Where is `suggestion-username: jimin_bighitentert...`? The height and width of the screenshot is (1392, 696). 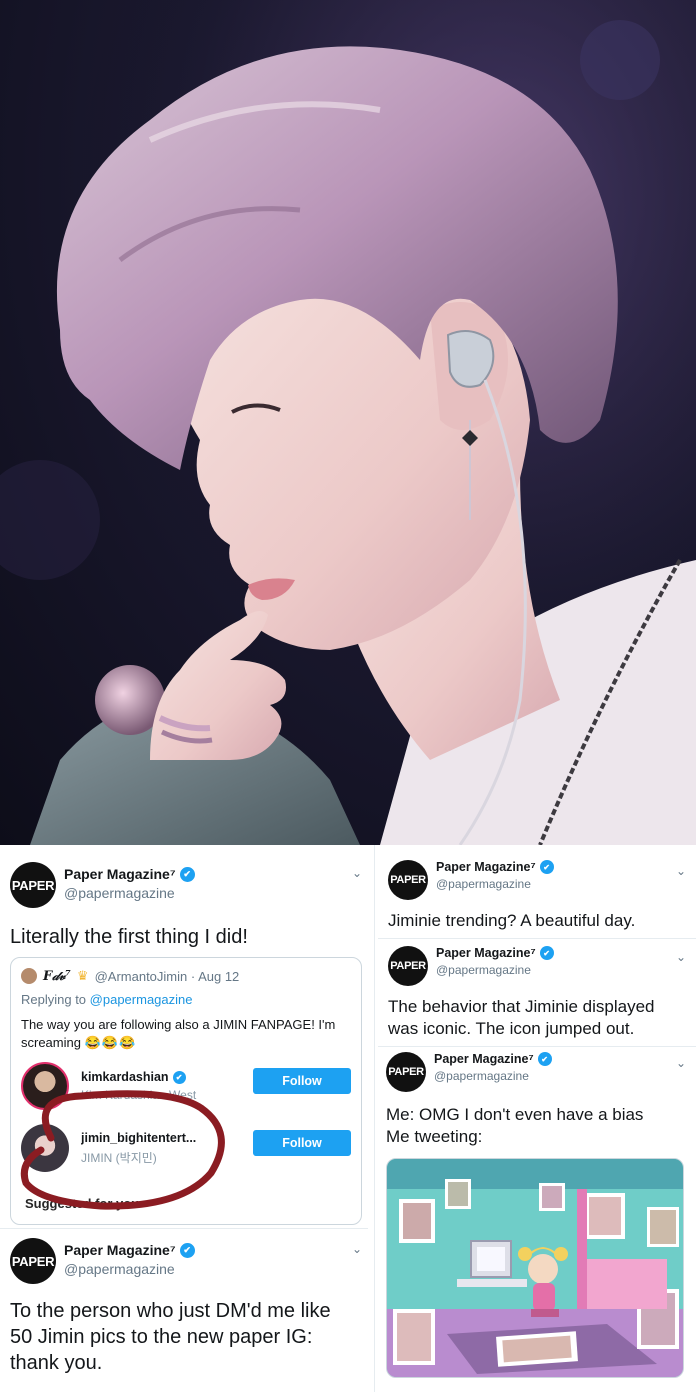
suggestion-username: jimin_bighitentert... is located at coordinates (161, 1138).